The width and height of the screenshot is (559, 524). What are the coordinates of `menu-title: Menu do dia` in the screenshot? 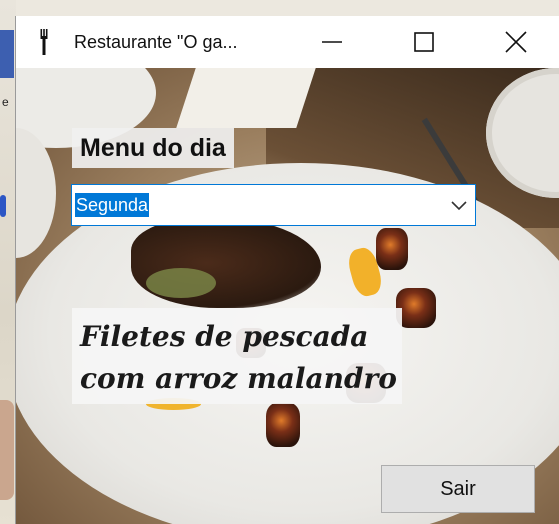 It's located at (153, 148).